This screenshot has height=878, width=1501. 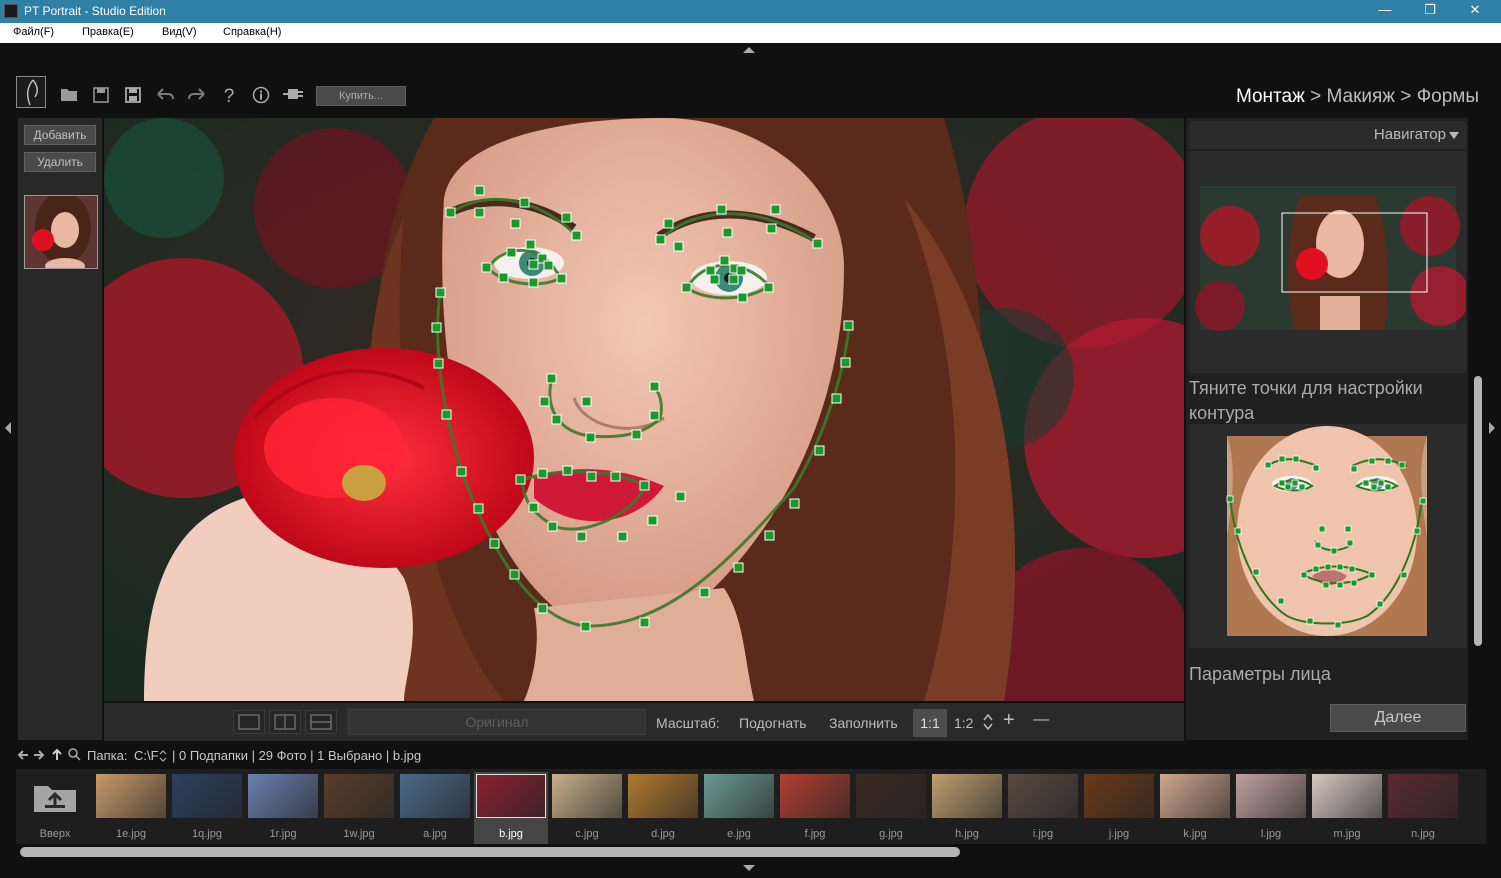 What do you see at coordinates (1306, 400) in the screenshot?
I see `hint-text: Тяните точки для настройки контура` at bounding box center [1306, 400].